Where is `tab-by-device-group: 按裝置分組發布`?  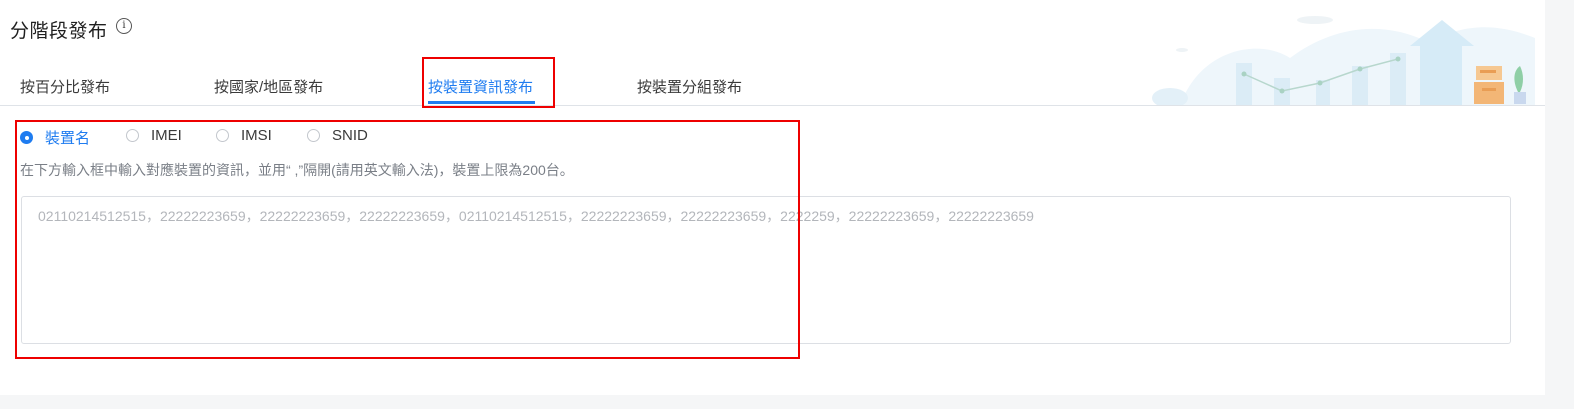
tab-by-device-group: 按裝置分組發布 is located at coordinates (689, 86).